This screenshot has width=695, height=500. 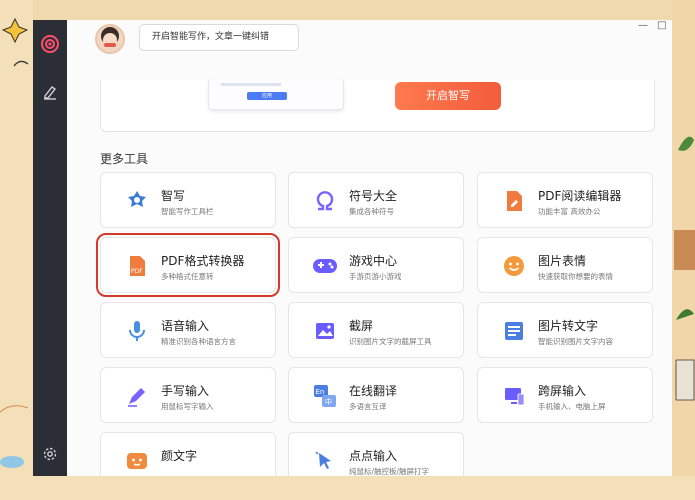 I want to click on doodle-decoration-icon, so click(x=14, y=242).